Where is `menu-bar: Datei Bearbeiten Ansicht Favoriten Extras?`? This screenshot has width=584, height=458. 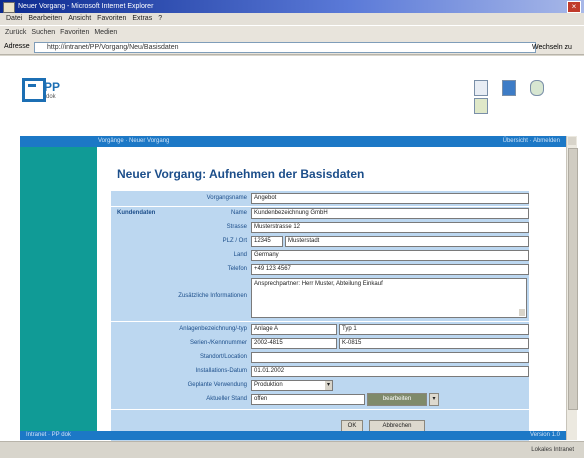 menu-bar: Datei Bearbeiten Ansicht Favoriten Extras? is located at coordinates (292, 19).